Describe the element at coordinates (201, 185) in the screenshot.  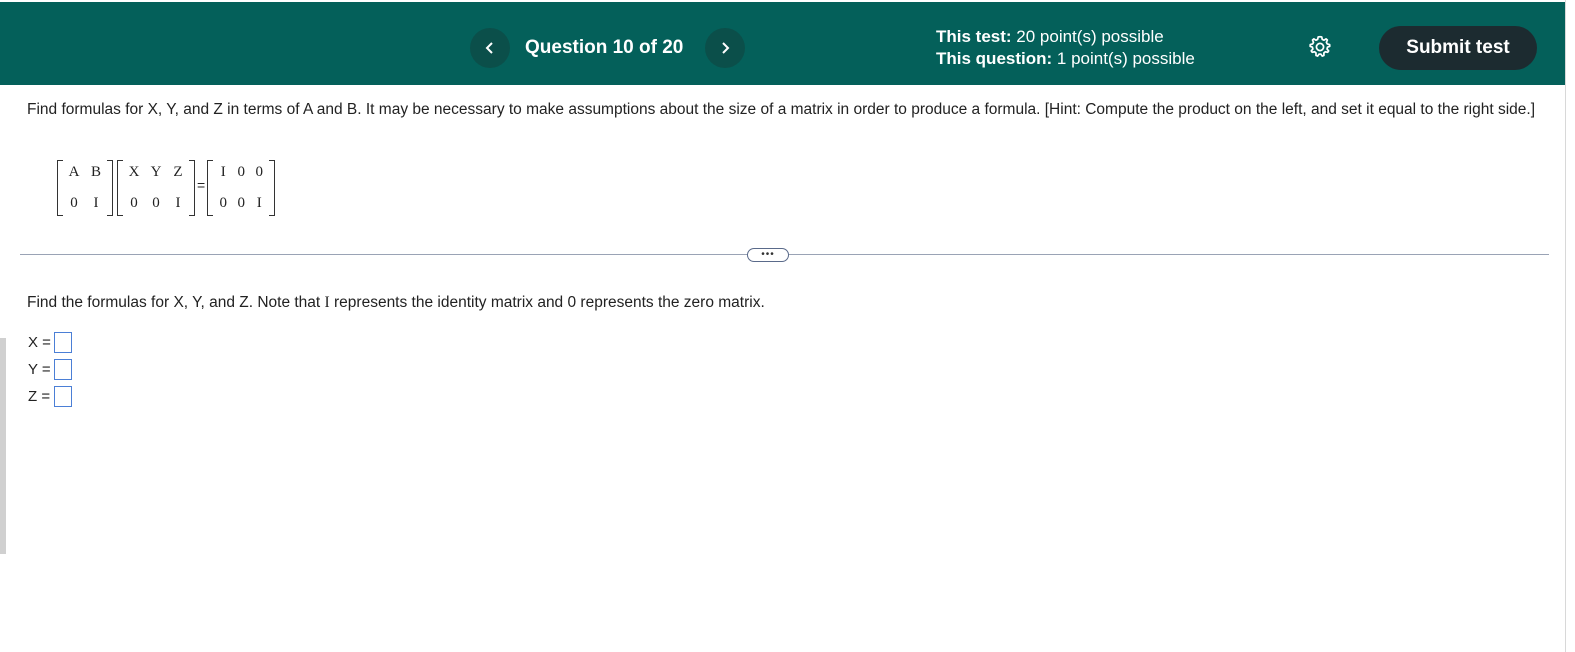
I see `equals-sign: =` at that location.